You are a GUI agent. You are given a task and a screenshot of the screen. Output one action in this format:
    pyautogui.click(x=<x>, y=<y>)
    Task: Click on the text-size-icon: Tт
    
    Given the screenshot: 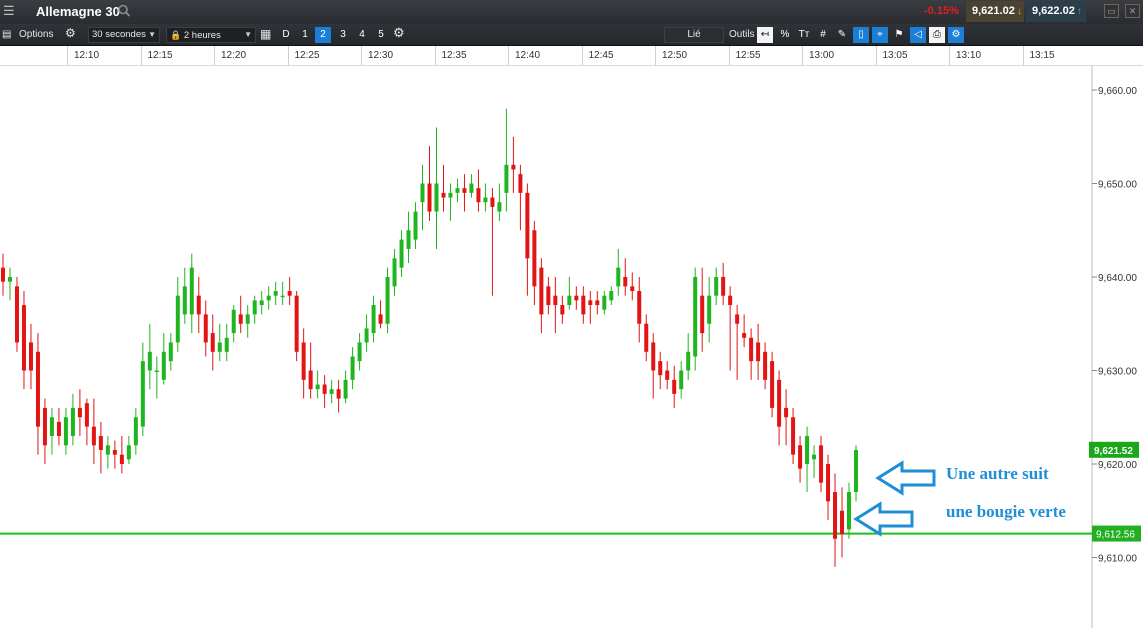 What is the action you would take?
    pyautogui.click(x=804, y=35)
    